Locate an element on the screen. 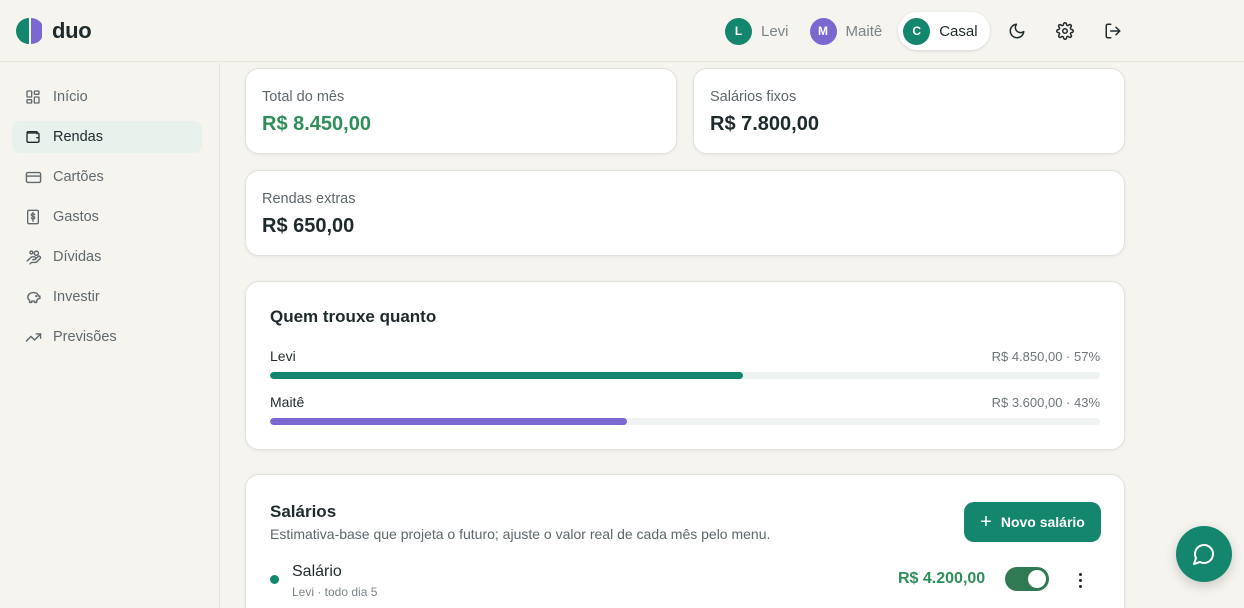 The height and width of the screenshot is (608, 1244). sidebar-item-label: Previsões is located at coordinates (85, 337).